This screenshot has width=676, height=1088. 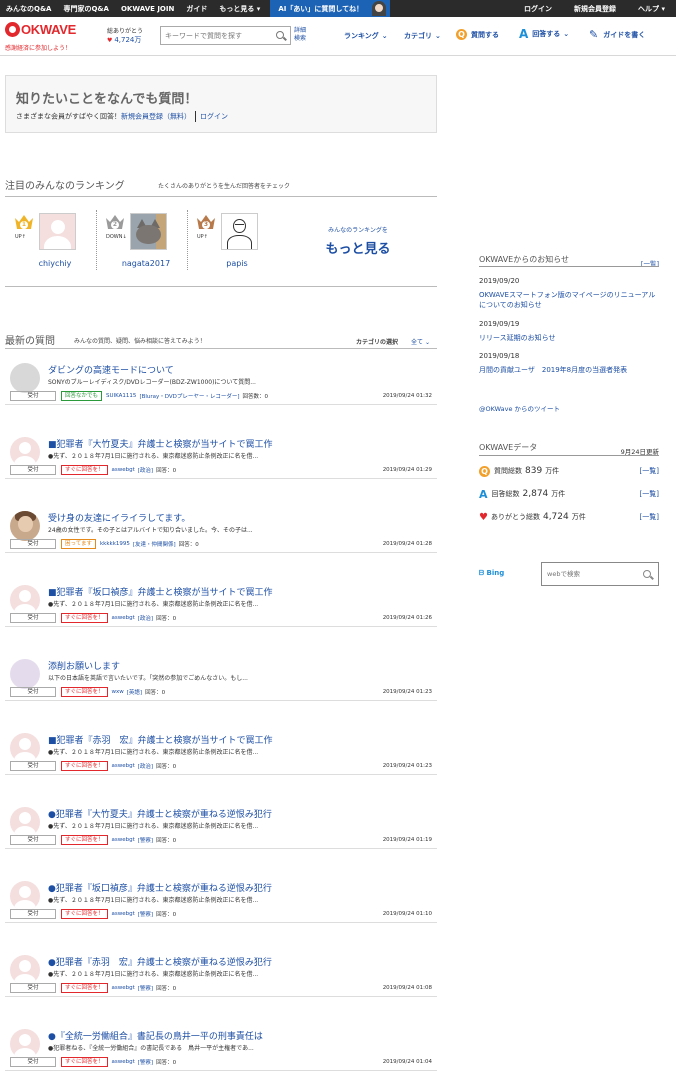 What do you see at coordinates (617, 34) in the screenshot?
I see `nav-write-guide: ✎ ガイドを書く` at bounding box center [617, 34].